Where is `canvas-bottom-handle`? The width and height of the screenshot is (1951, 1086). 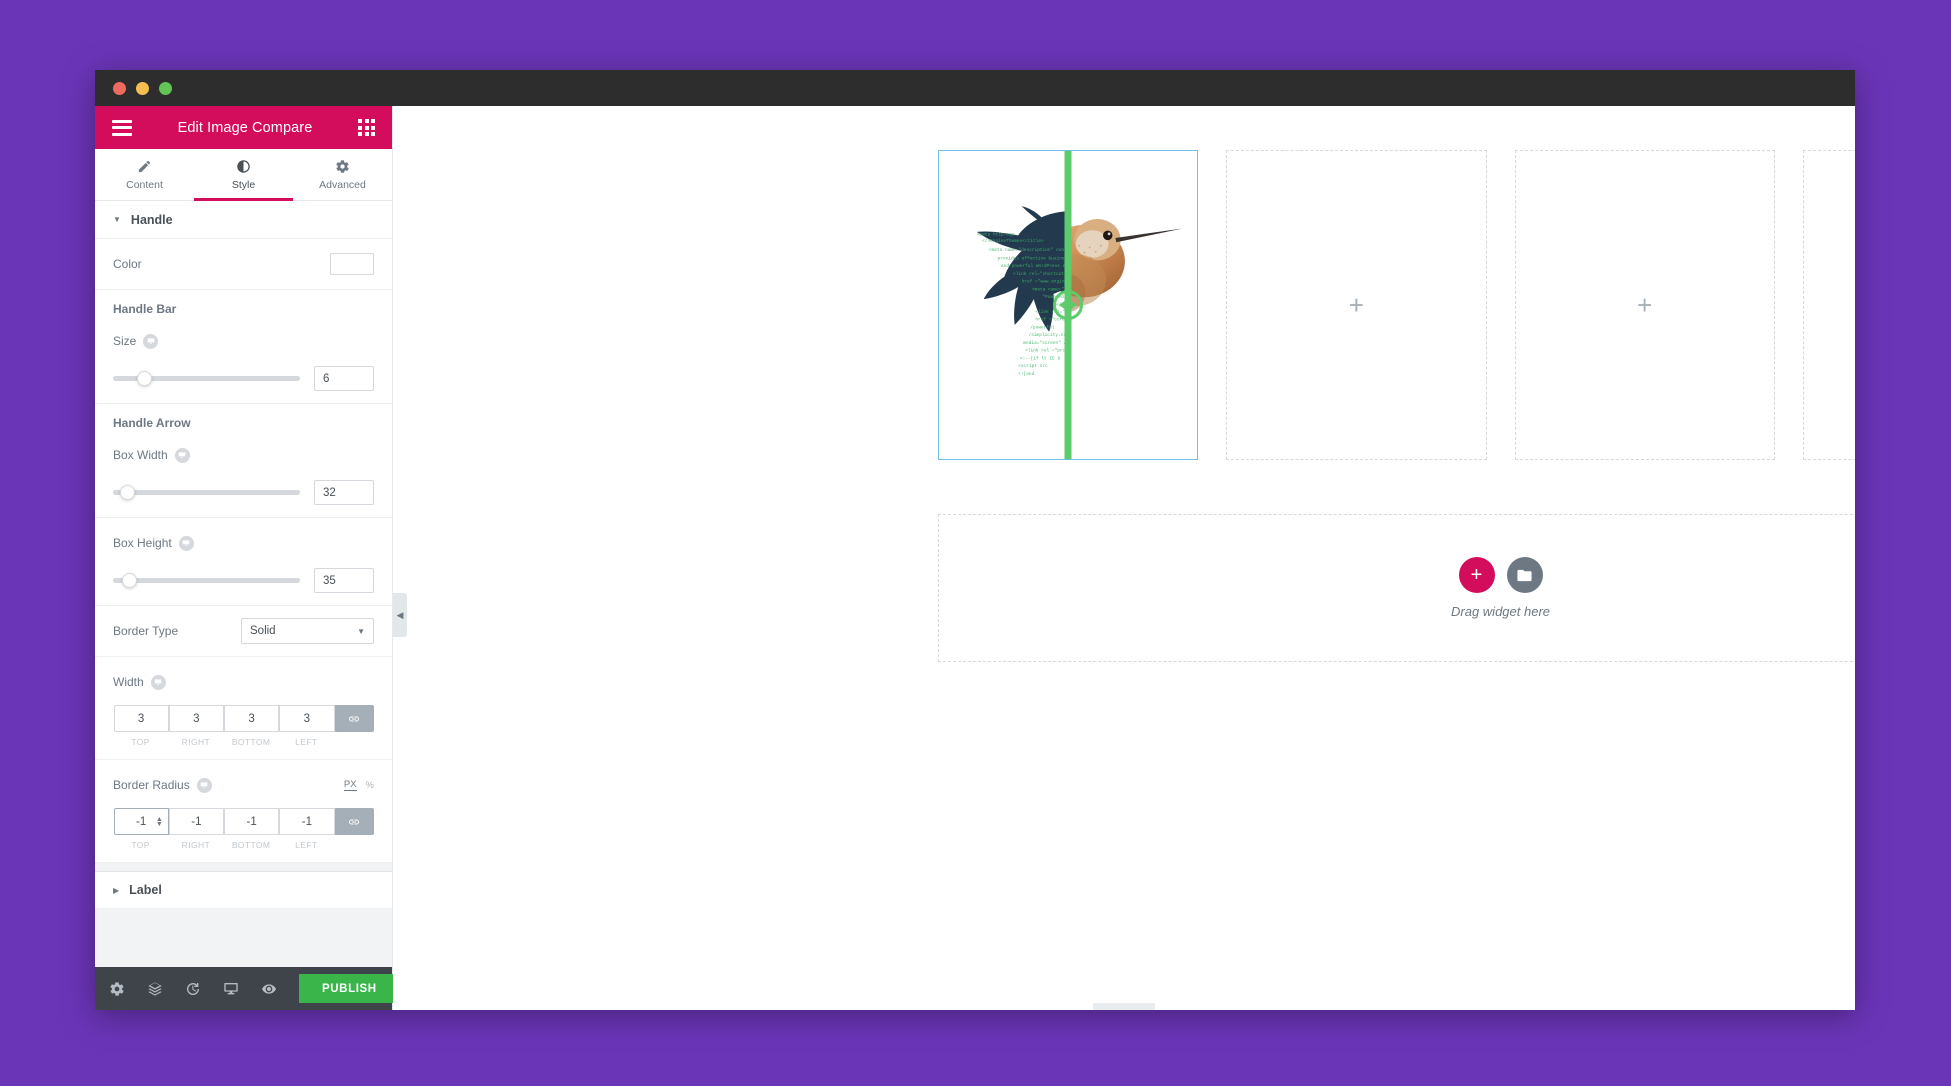 canvas-bottom-handle is located at coordinates (1124, 1006).